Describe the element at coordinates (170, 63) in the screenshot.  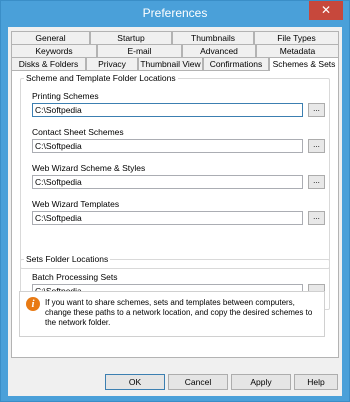
I see `tab-thumbnail-view: Thumbnail View` at that location.